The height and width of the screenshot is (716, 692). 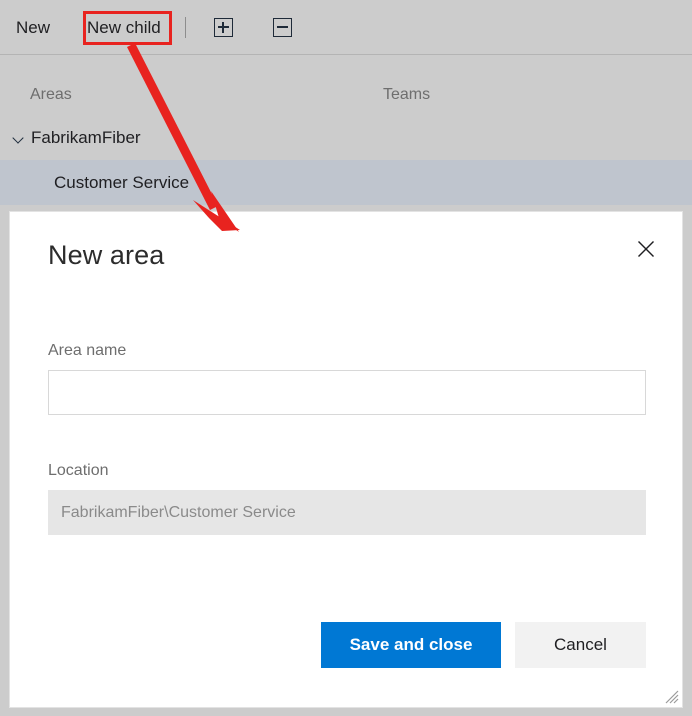 I want to click on save-and-close-button: Save and close, so click(x=411, y=645).